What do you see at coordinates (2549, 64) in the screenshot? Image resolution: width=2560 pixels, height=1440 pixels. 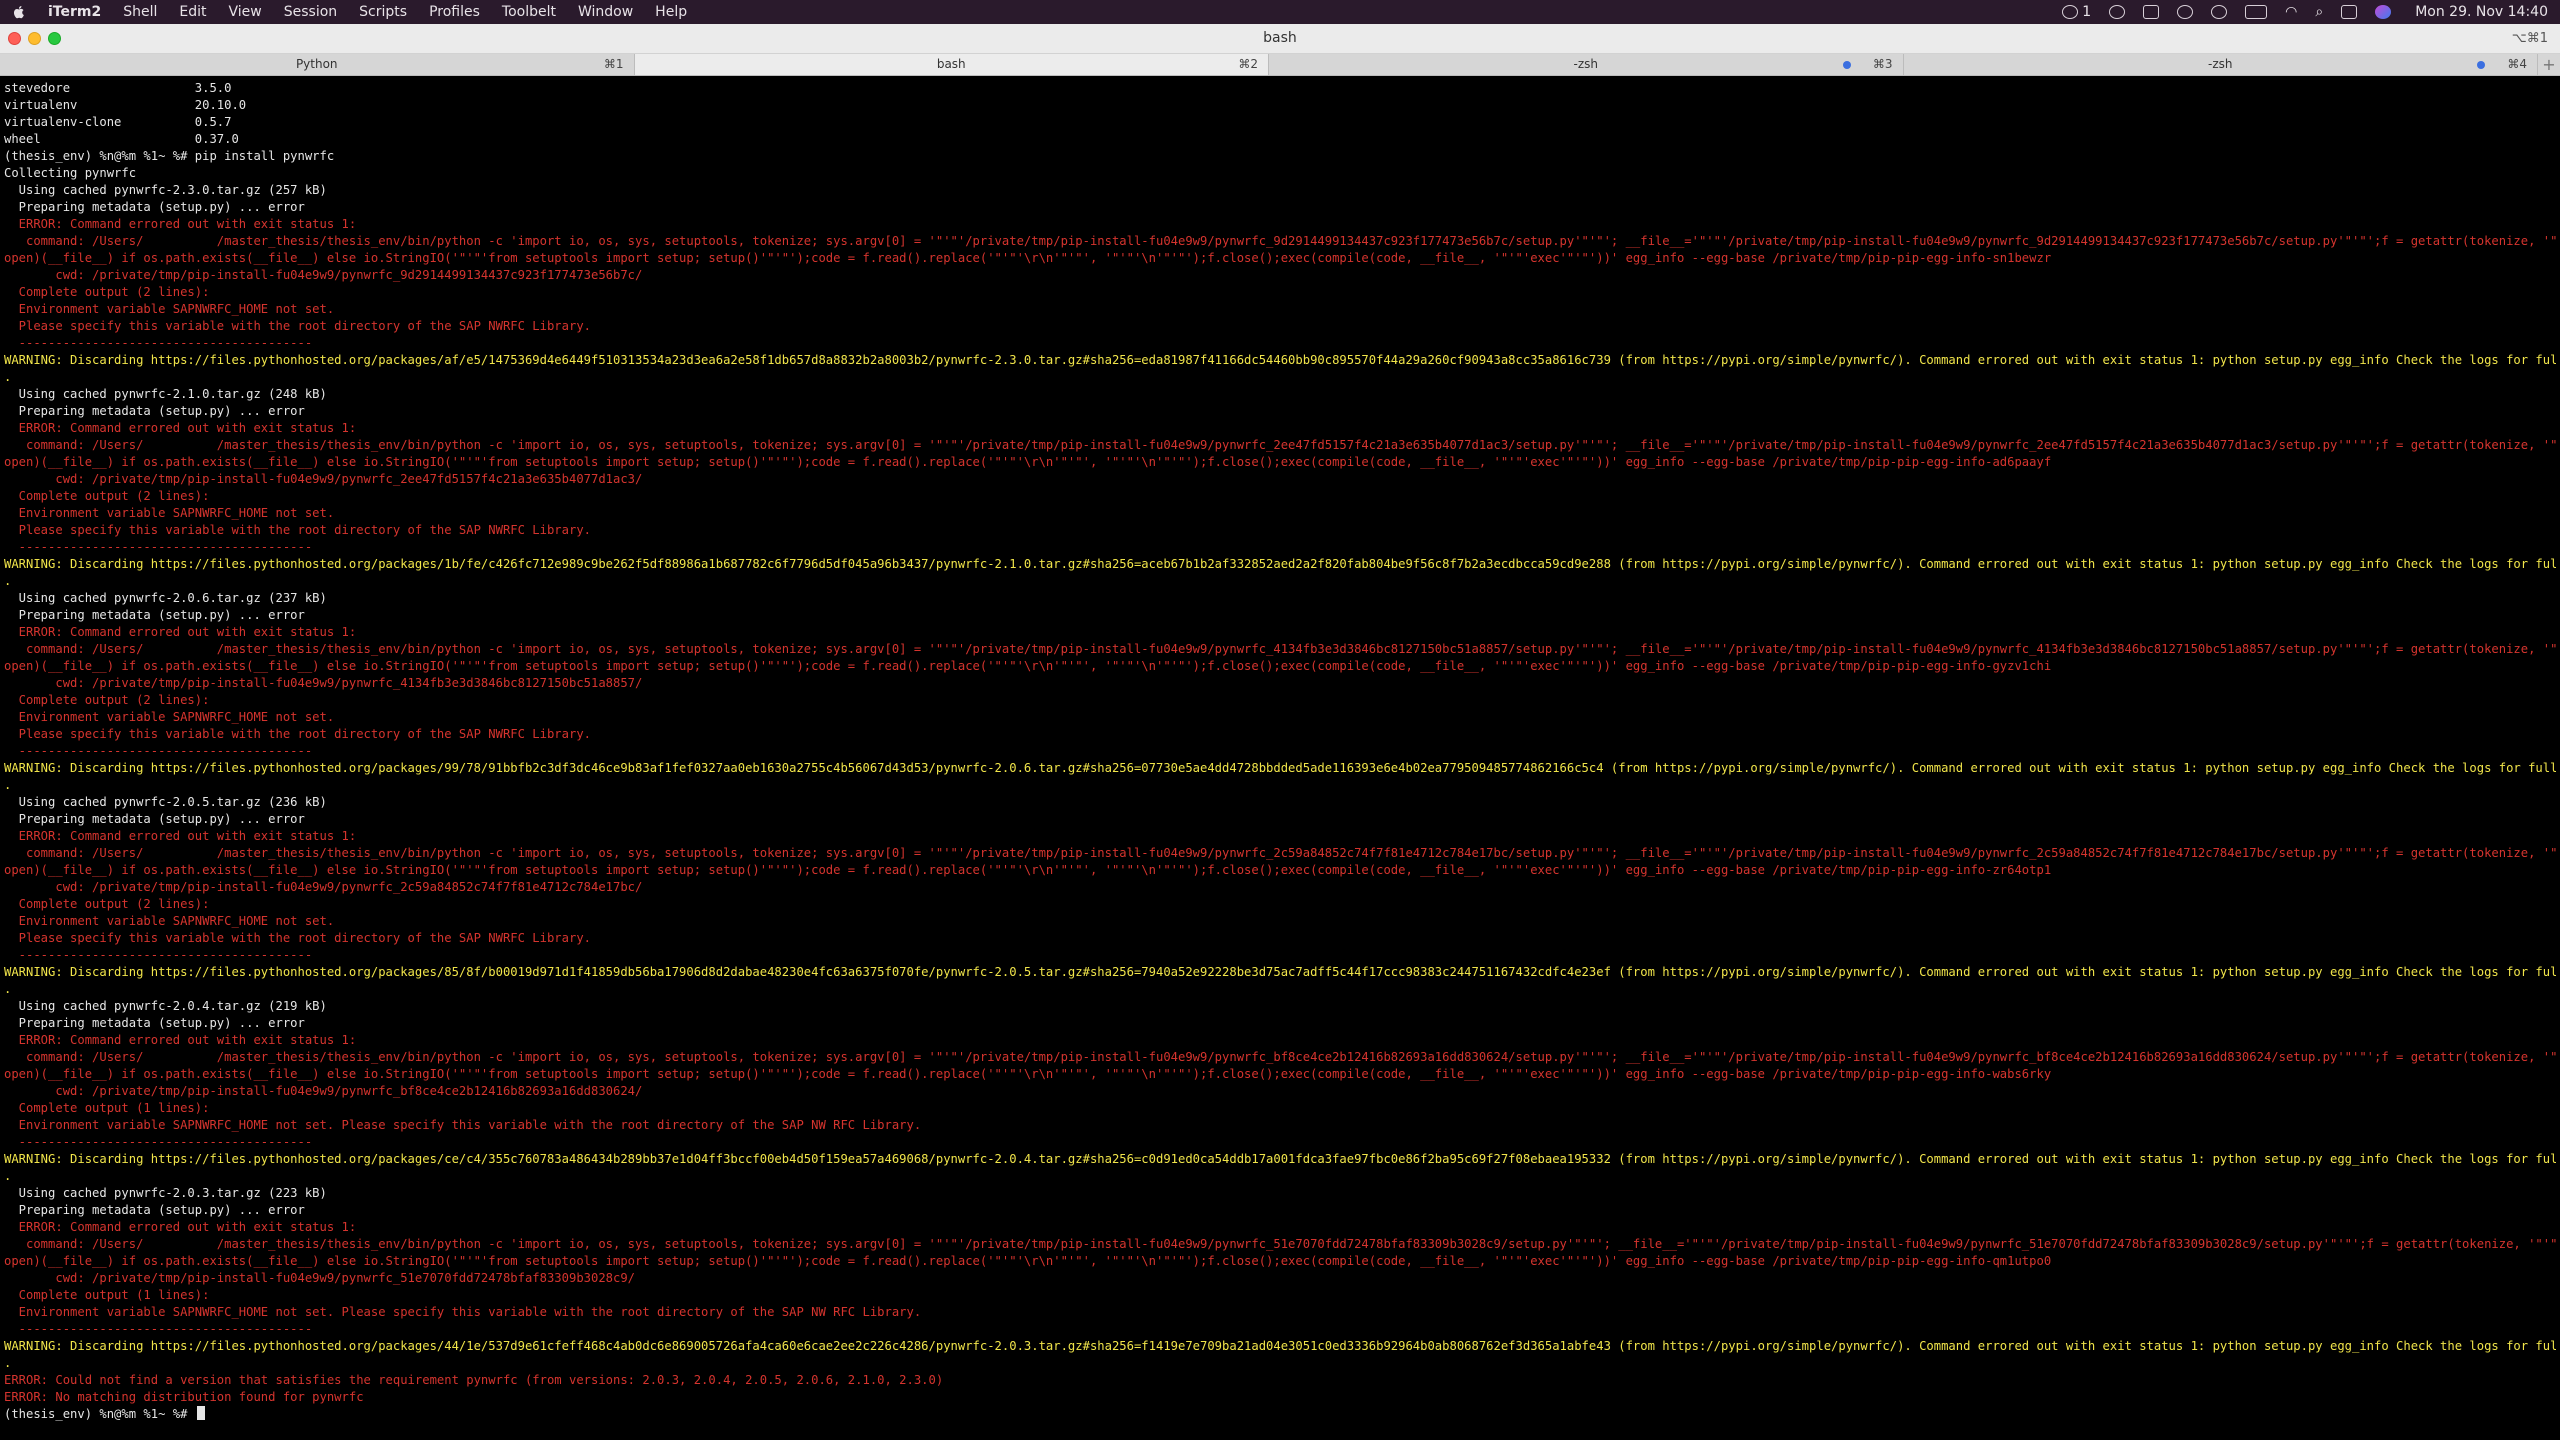 I see `new-tab-button: +` at bounding box center [2549, 64].